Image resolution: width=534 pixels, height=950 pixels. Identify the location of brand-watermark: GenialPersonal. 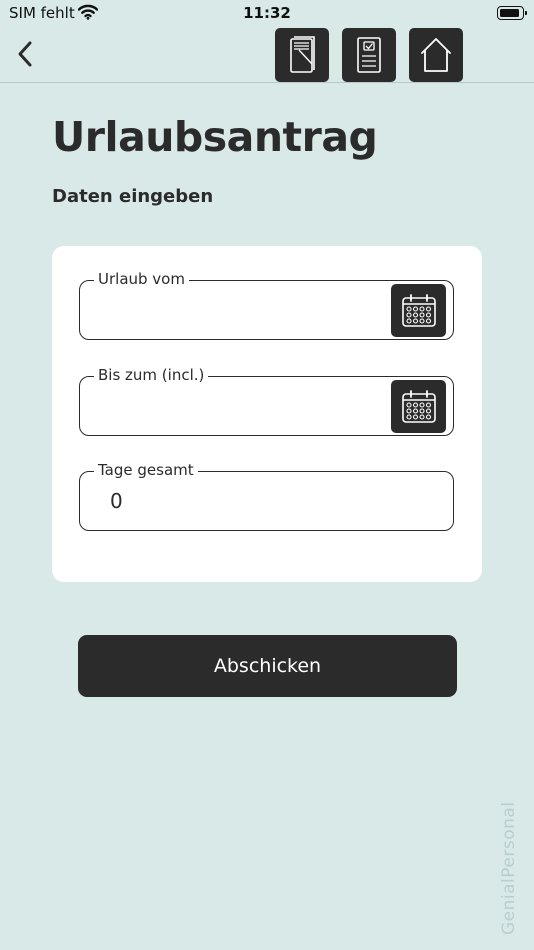
(509, 868).